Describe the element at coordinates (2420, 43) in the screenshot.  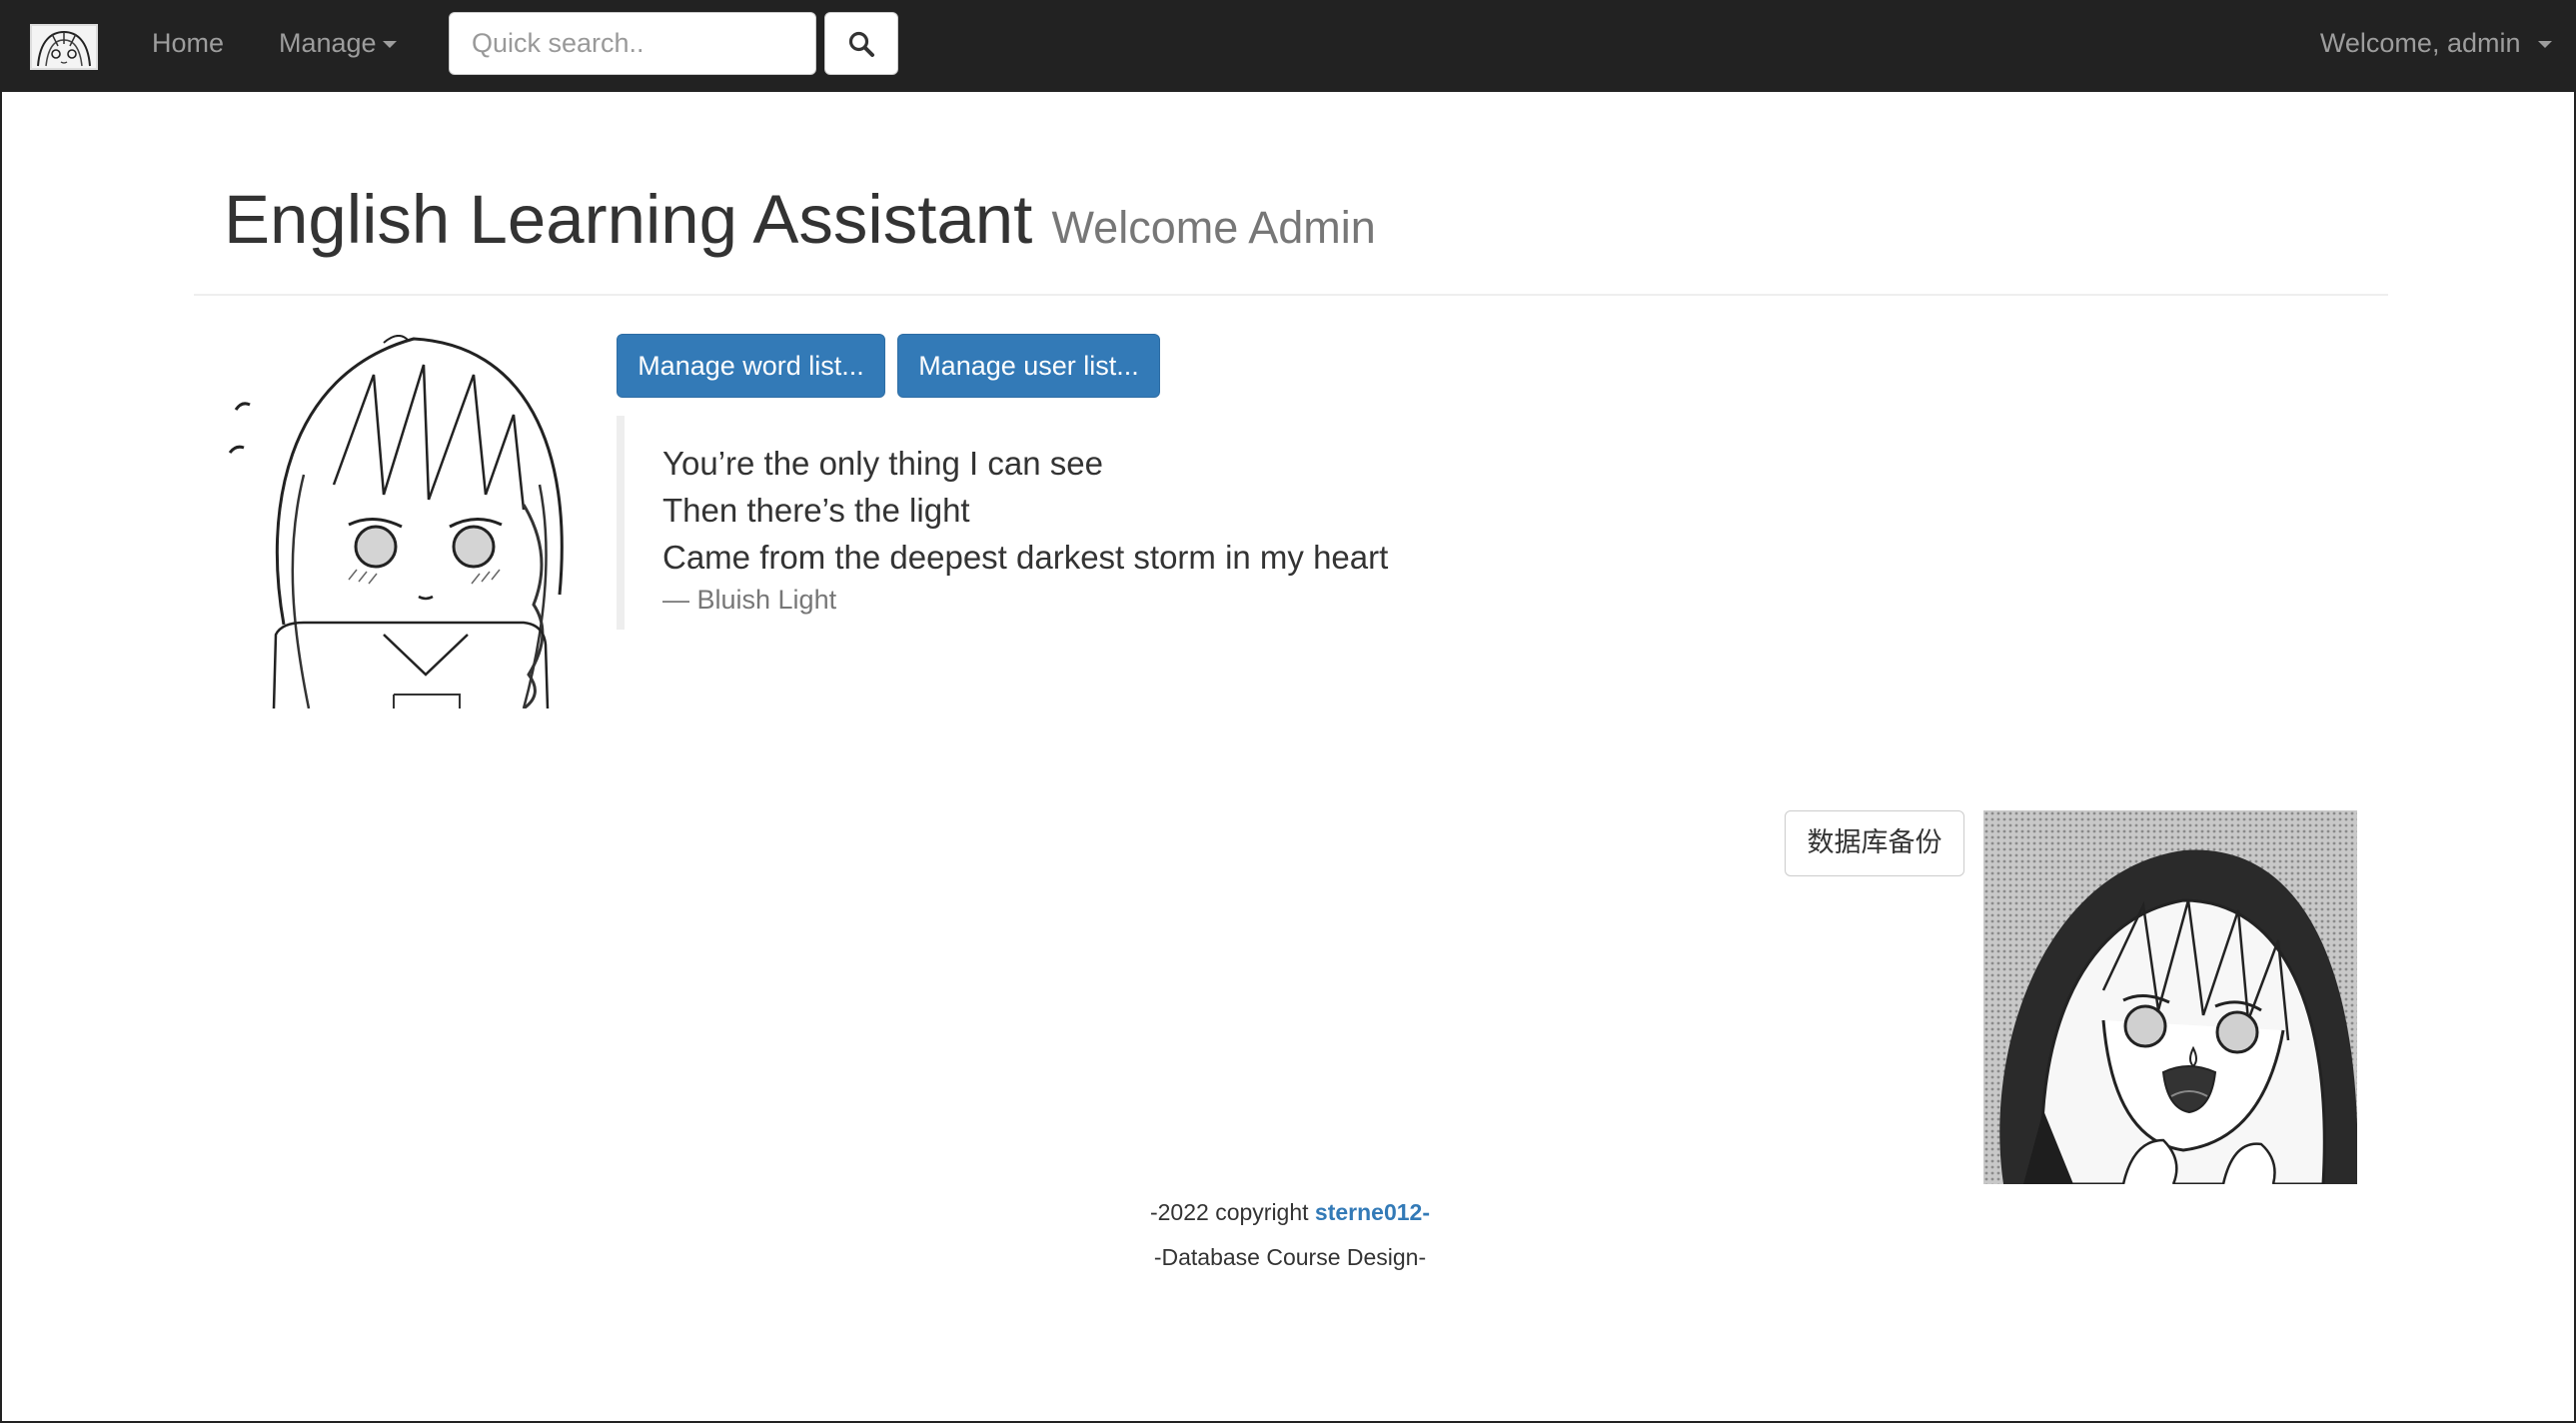
I see `user-menu-label: Welcome, admin` at that location.